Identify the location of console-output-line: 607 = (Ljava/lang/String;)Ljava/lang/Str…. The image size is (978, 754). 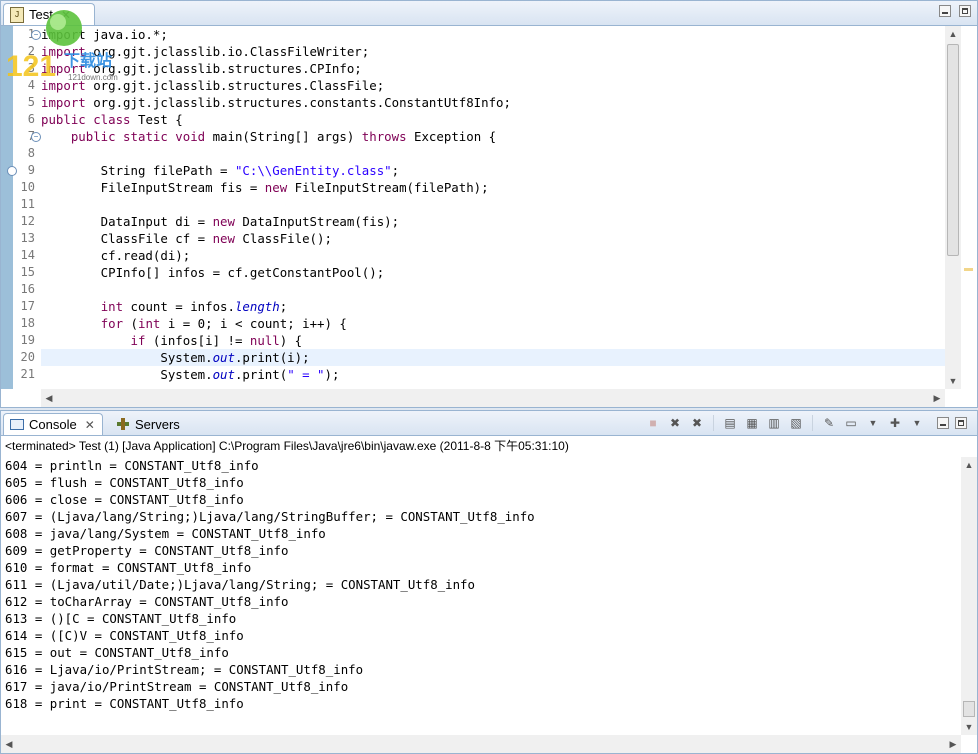
(270, 516).